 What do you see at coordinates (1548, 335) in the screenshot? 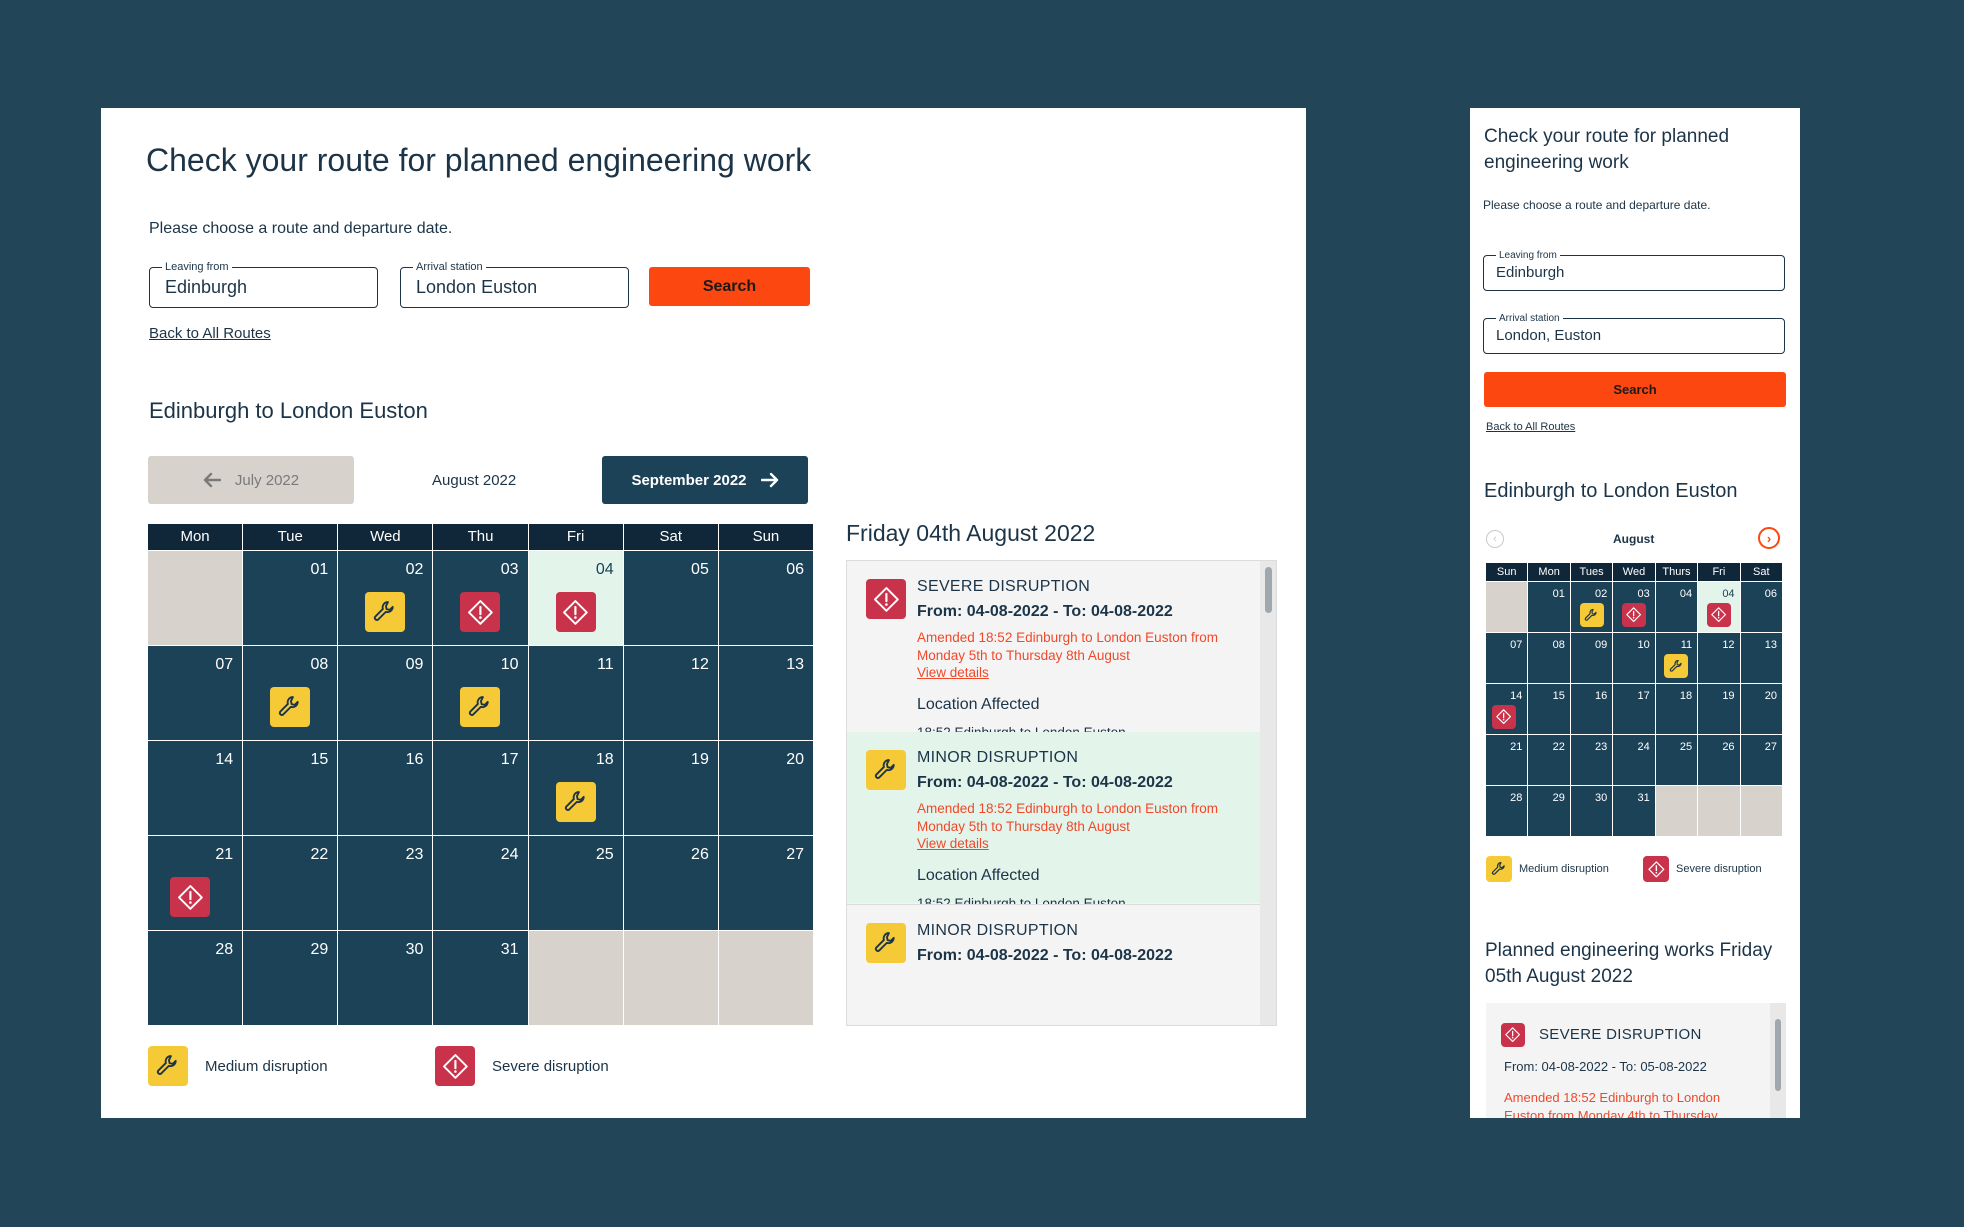
I see `arrival-station-value: London, Euston` at bounding box center [1548, 335].